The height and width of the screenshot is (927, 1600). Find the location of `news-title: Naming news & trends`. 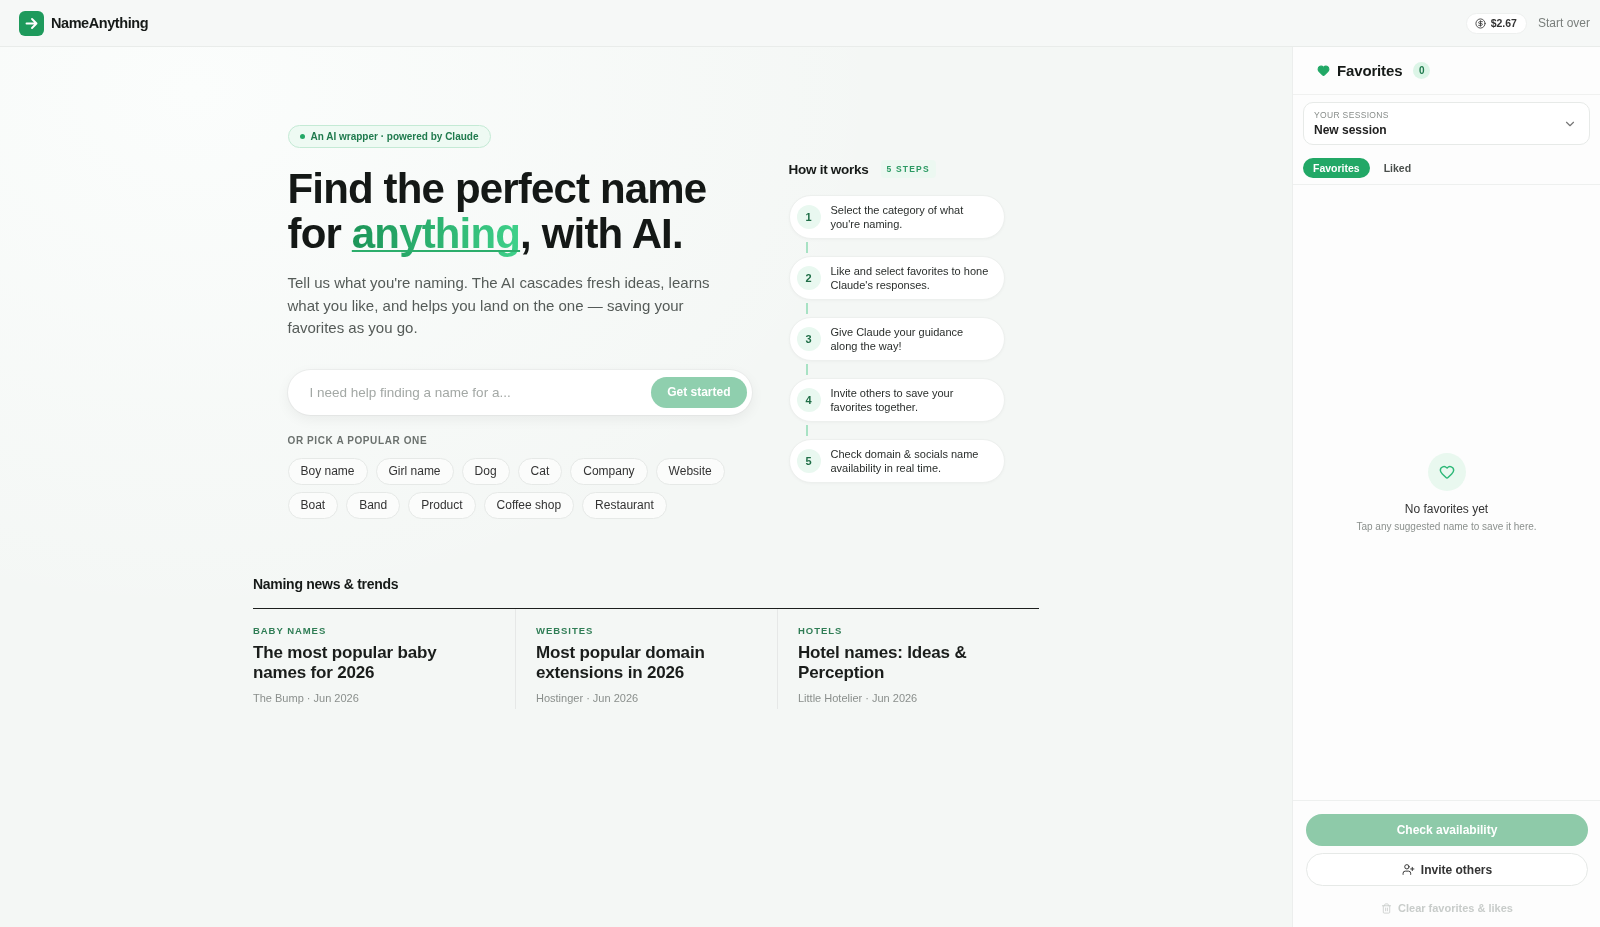

news-title: Naming news & trends is located at coordinates (326, 583).